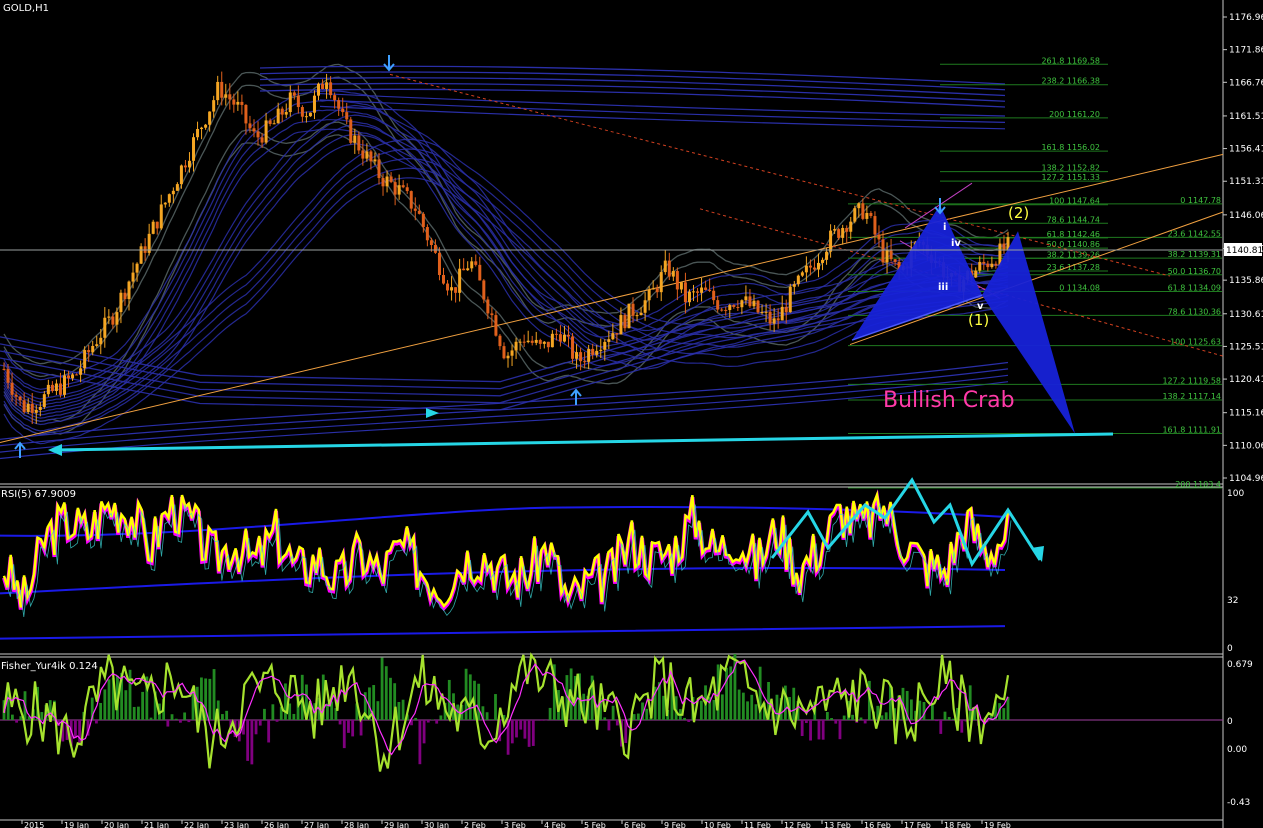  I want to click on price-tick-label: 1120.41, so click(1246, 380).